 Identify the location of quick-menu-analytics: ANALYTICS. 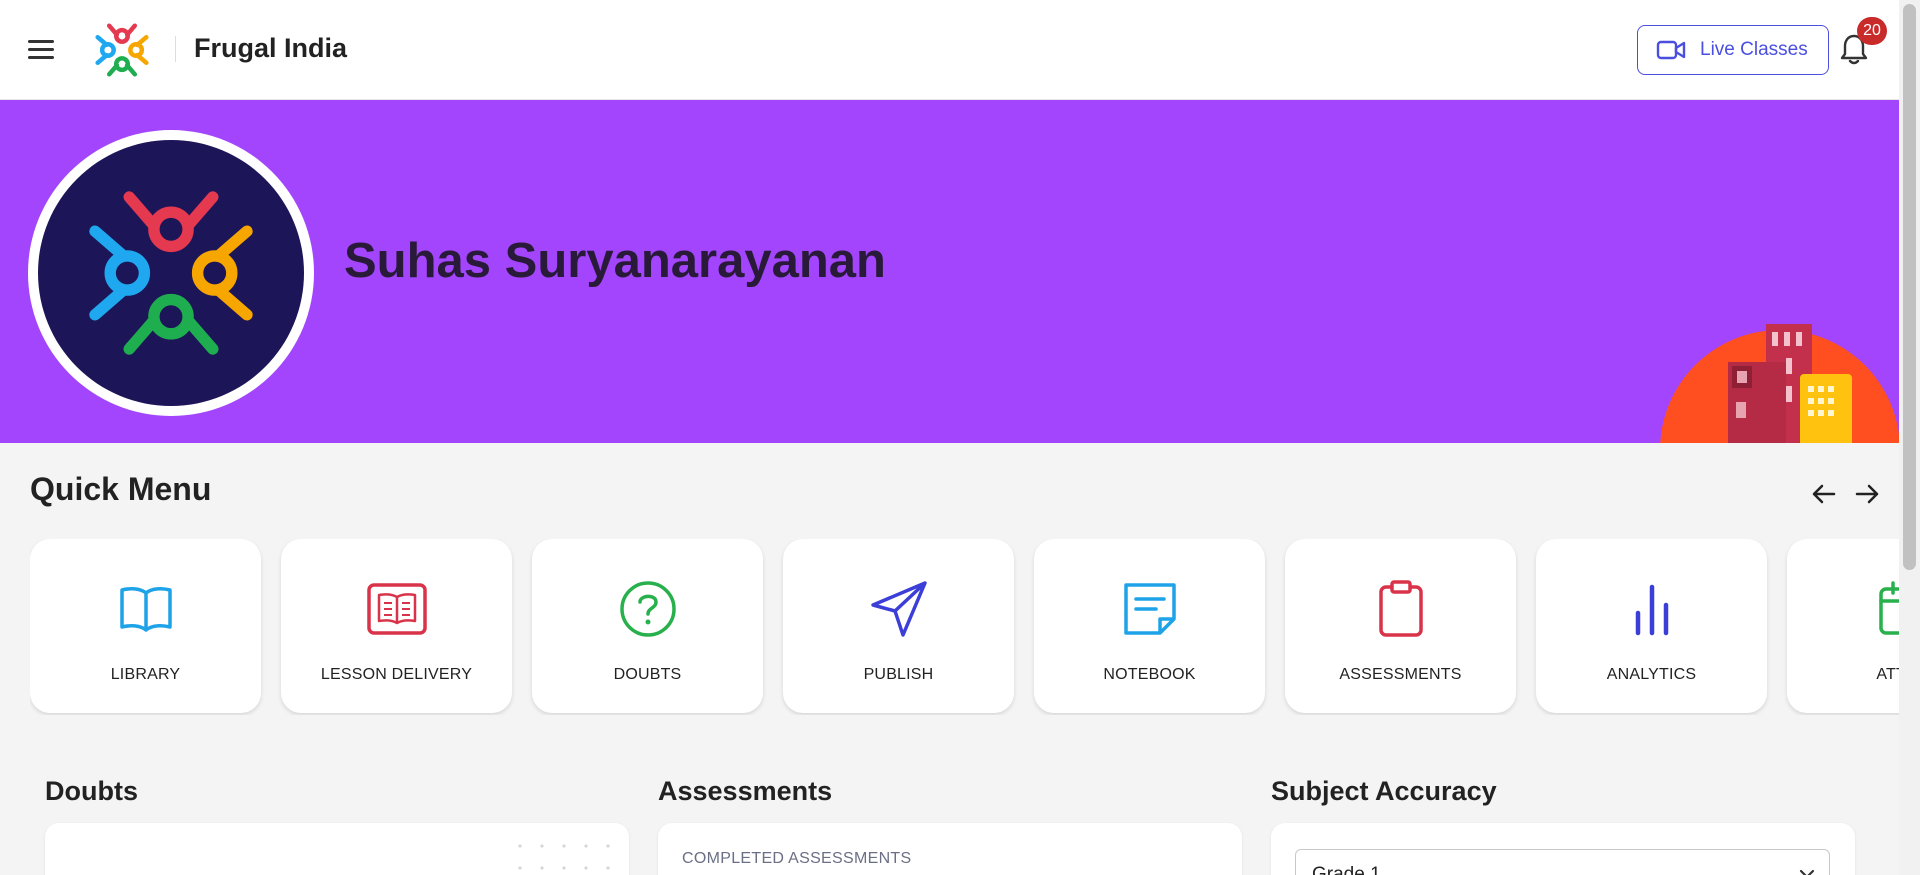
(1651, 626).